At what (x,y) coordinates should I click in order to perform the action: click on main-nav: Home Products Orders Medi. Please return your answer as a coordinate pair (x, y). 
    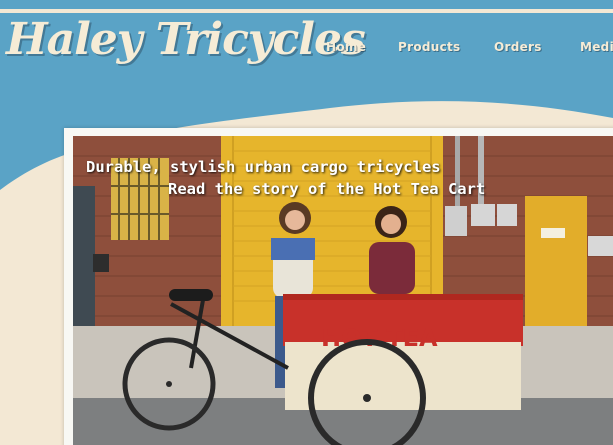
    Looking at the image, I should click on (306, 48).